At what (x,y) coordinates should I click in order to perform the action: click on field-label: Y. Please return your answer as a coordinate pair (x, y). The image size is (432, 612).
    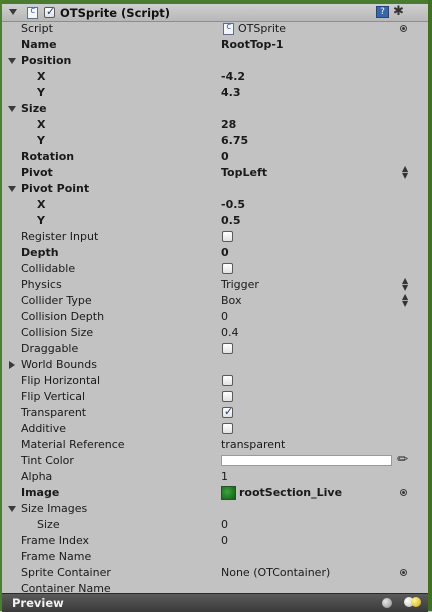
    Looking at the image, I should click on (41, 220).